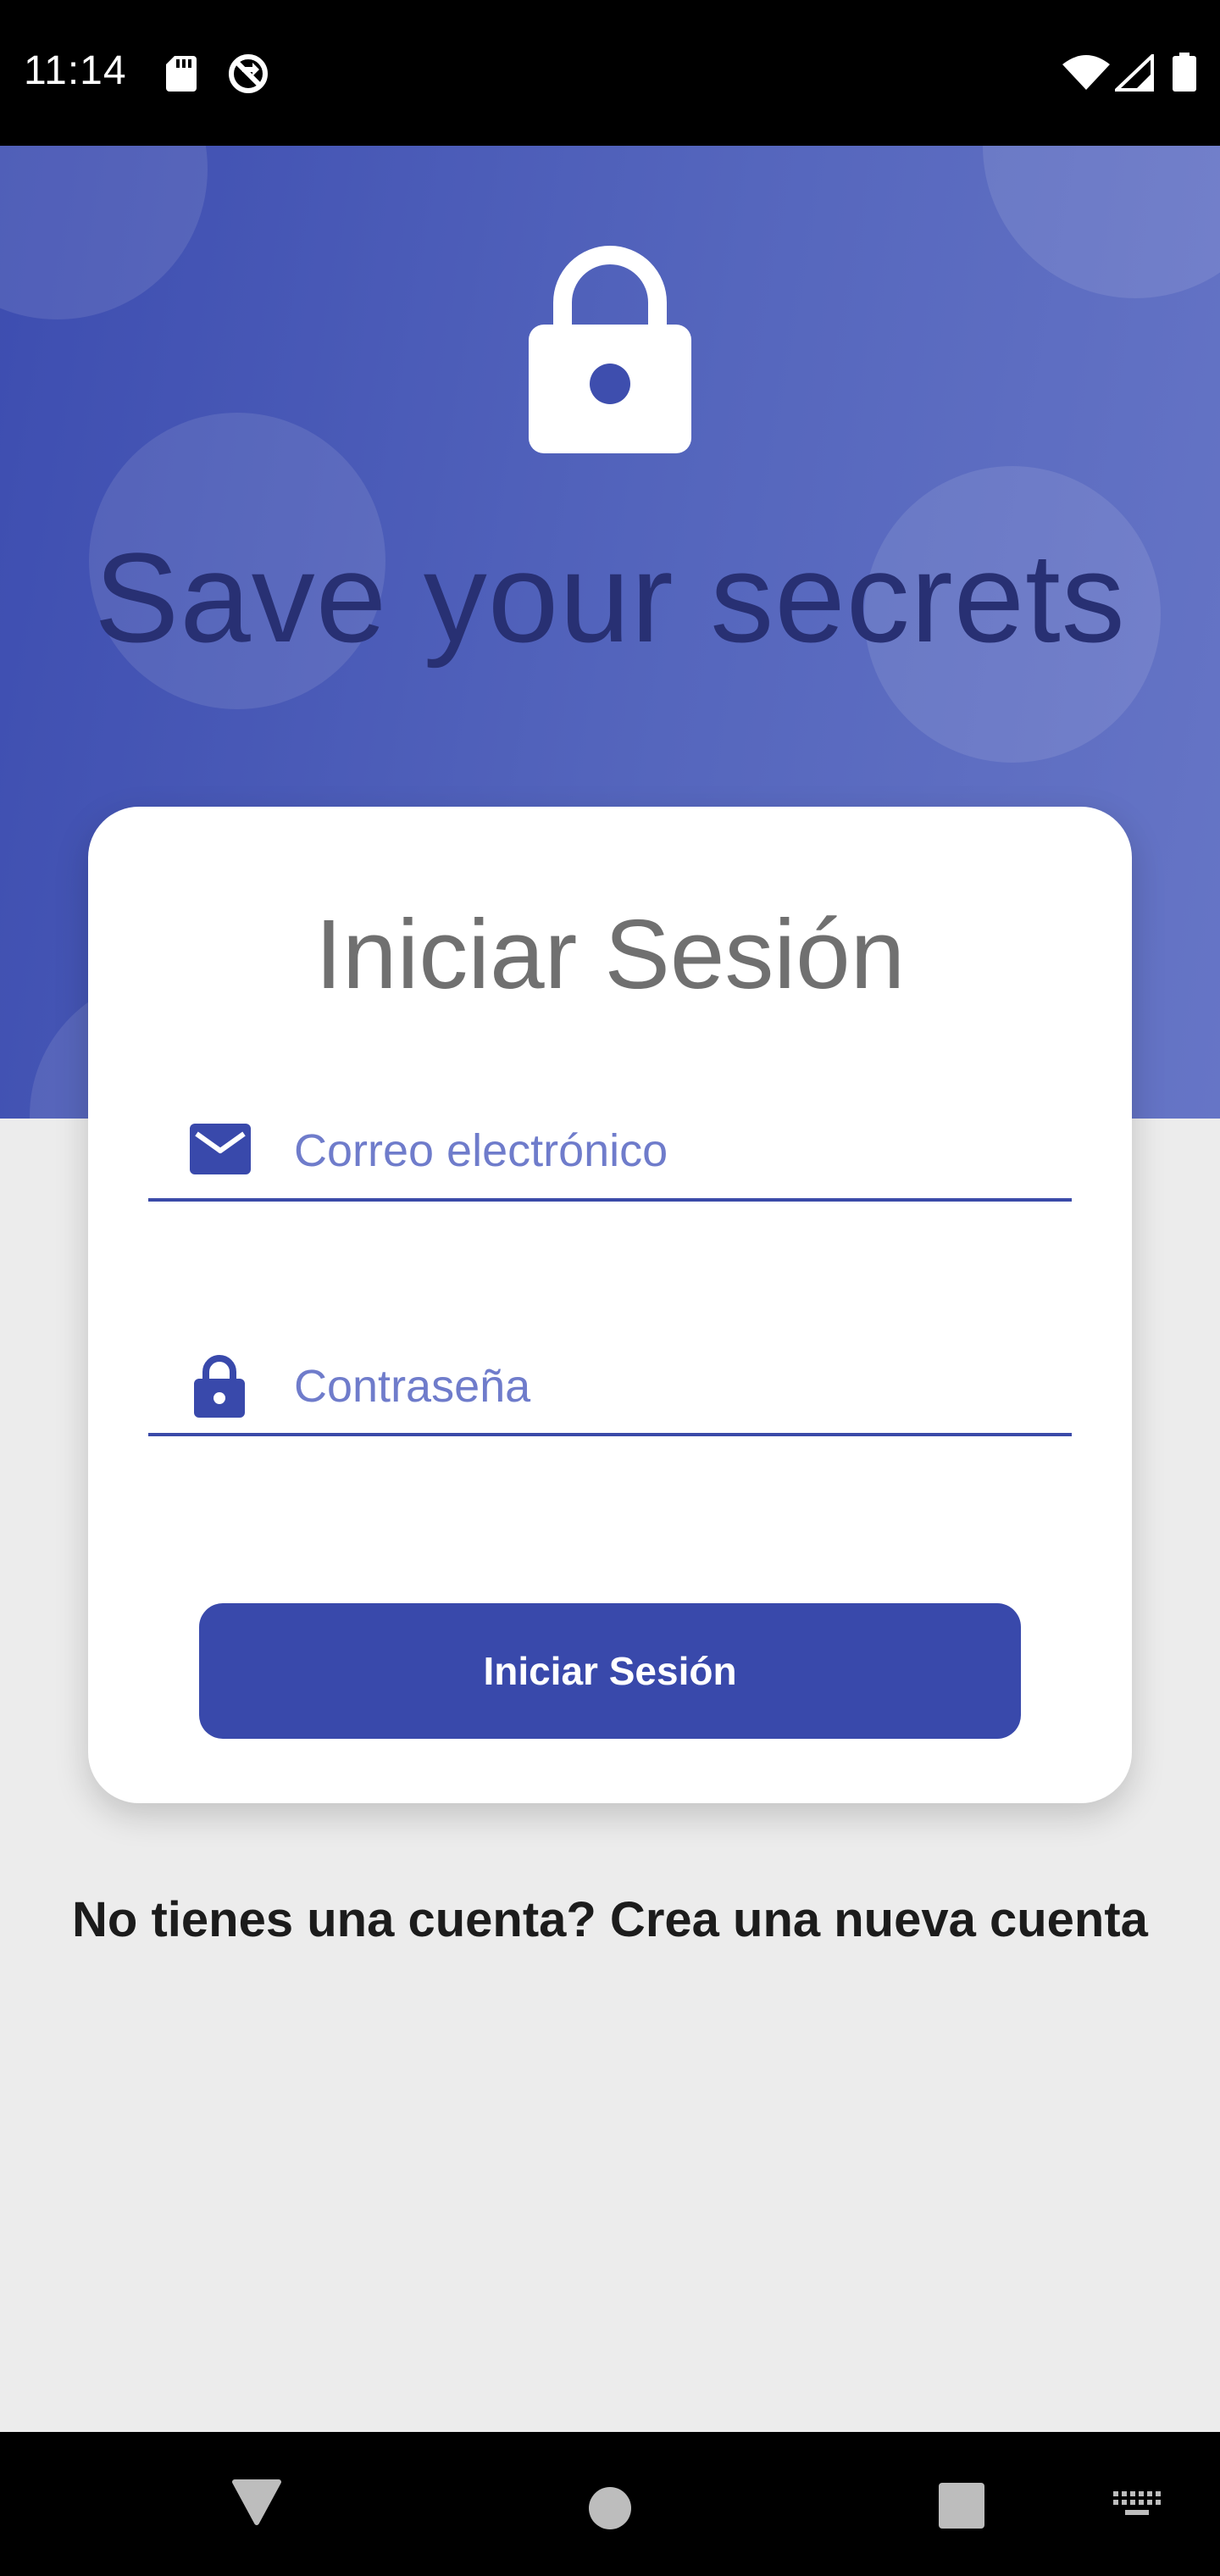 Image resolution: width=1220 pixels, height=2576 pixels. What do you see at coordinates (1184, 74) in the screenshot?
I see `battery-icon` at bounding box center [1184, 74].